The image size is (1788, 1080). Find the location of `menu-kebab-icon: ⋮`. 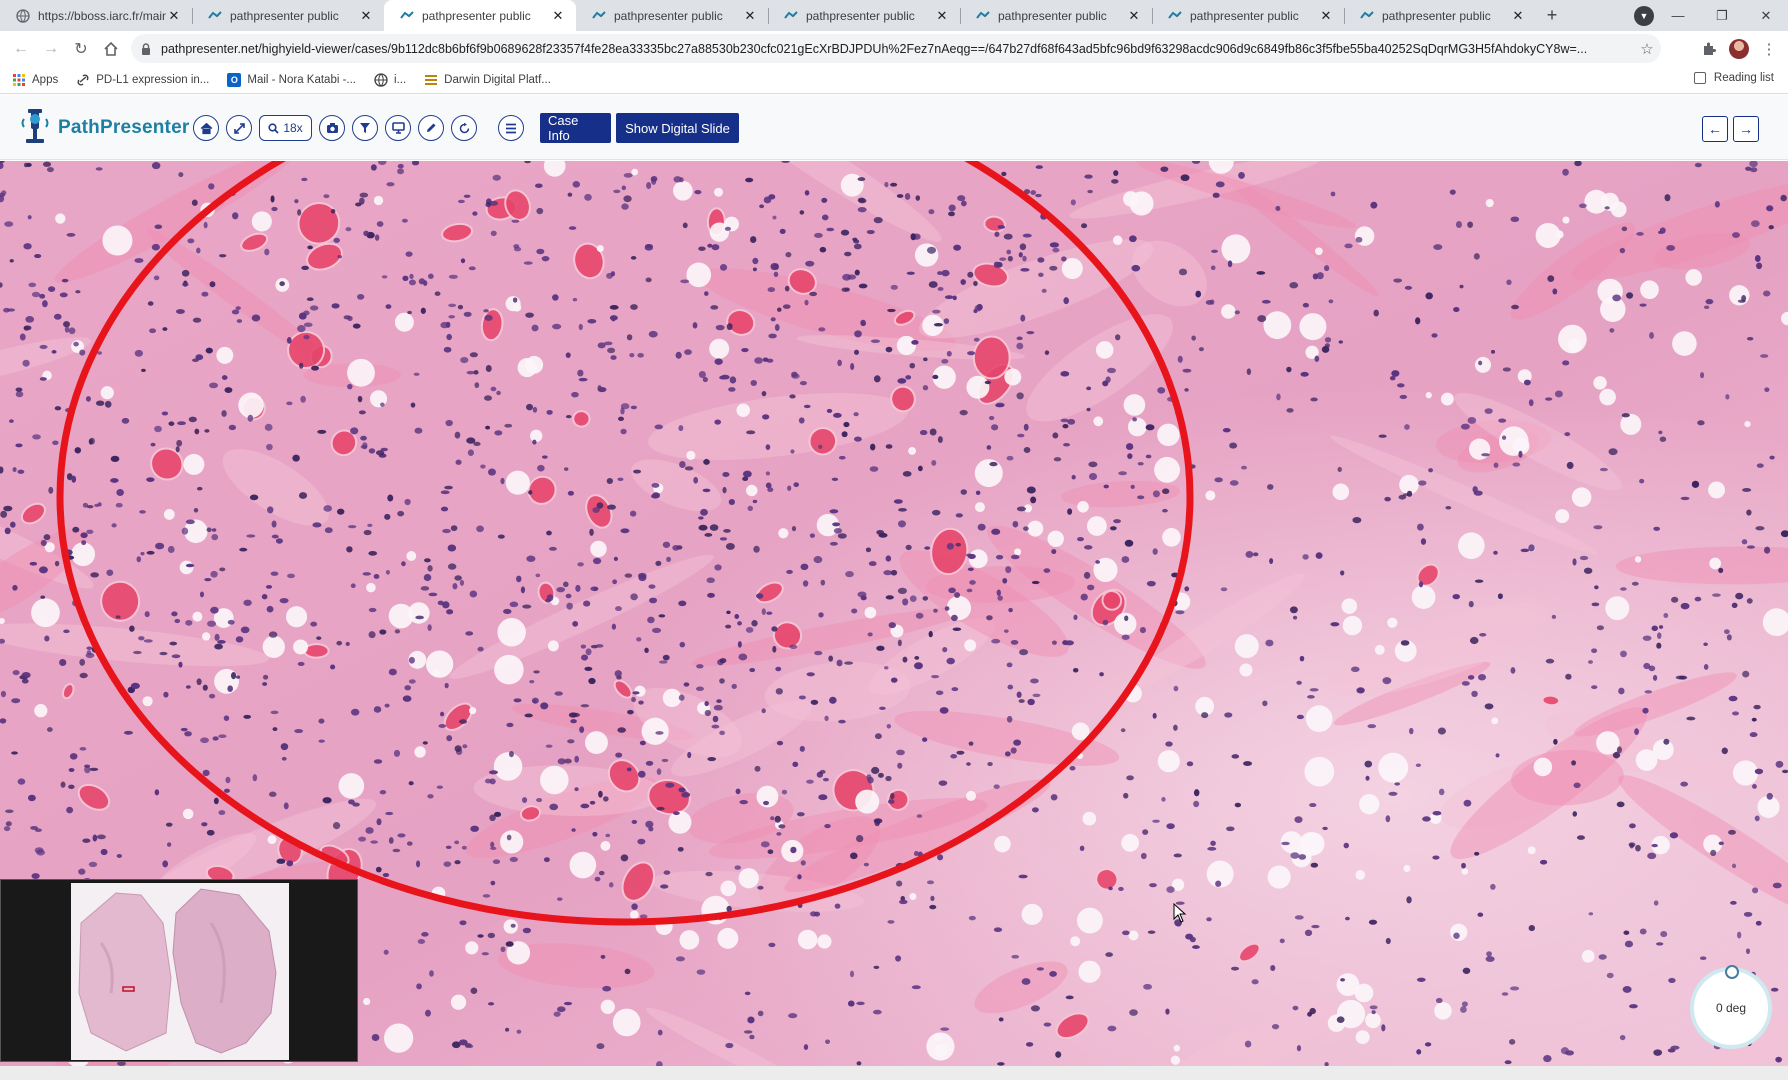

menu-kebab-icon: ⋮ is located at coordinates (1769, 48).